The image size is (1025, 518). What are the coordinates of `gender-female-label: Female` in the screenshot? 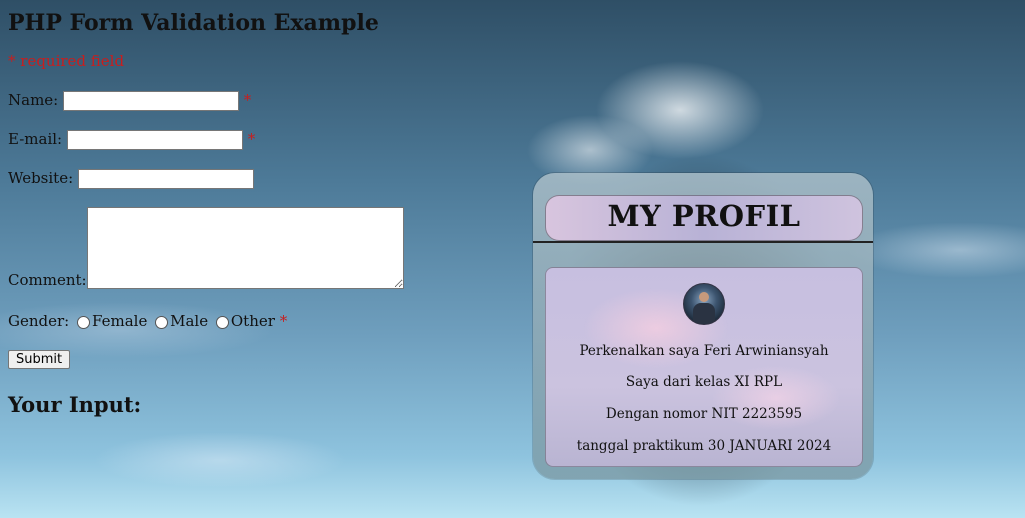 It's located at (120, 321).